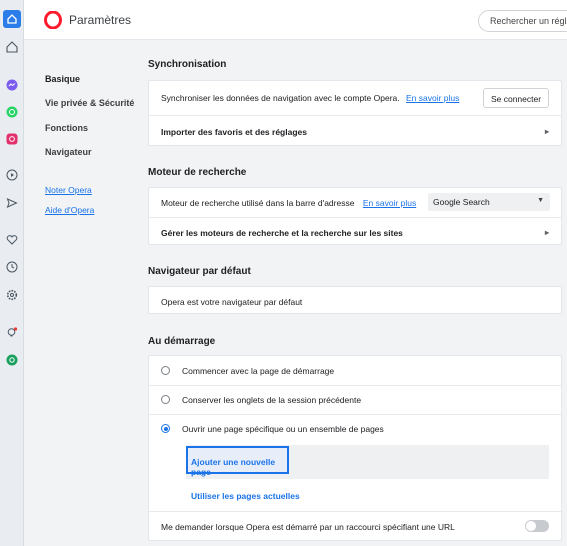 Image resolution: width=567 pixels, height=546 pixels. What do you see at coordinates (237, 461) in the screenshot?
I see `add-new-page-button: Ajouter une nouvelle page` at bounding box center [237, 461].